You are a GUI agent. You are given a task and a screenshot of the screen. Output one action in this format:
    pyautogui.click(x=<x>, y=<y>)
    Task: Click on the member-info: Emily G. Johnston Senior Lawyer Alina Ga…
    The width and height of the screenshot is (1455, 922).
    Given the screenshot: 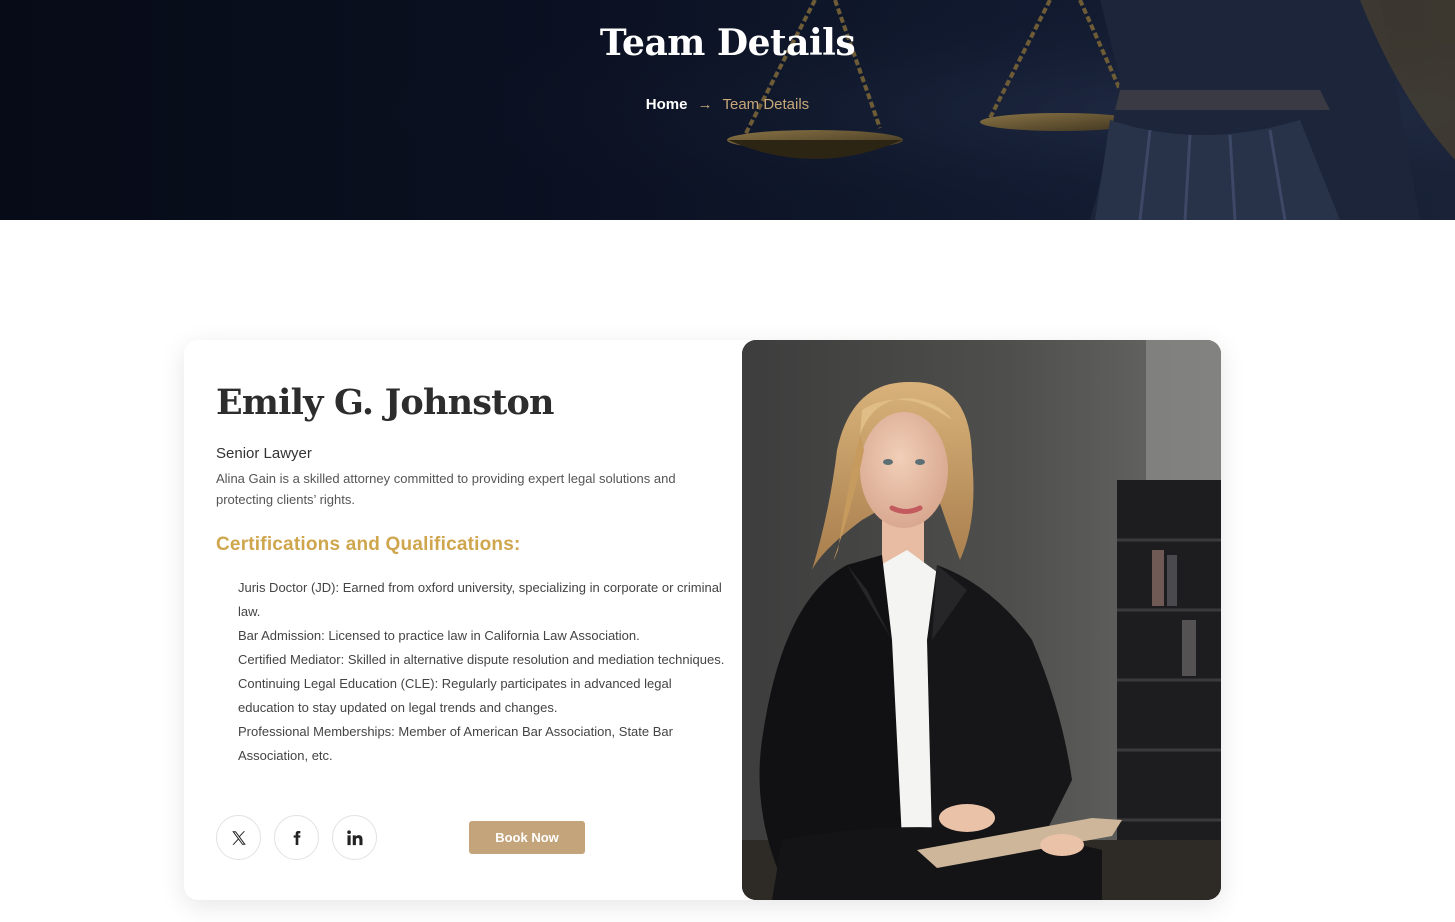 What is the action you would take?
    pyautogui.click(x=471, y=575)
    